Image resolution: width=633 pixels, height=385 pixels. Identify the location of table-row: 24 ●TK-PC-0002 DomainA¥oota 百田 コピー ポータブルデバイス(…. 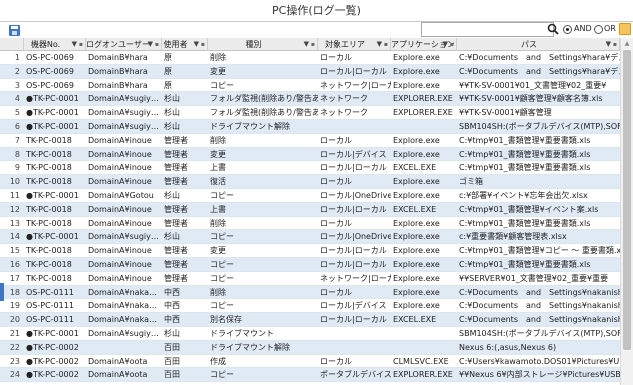
(310, 375).